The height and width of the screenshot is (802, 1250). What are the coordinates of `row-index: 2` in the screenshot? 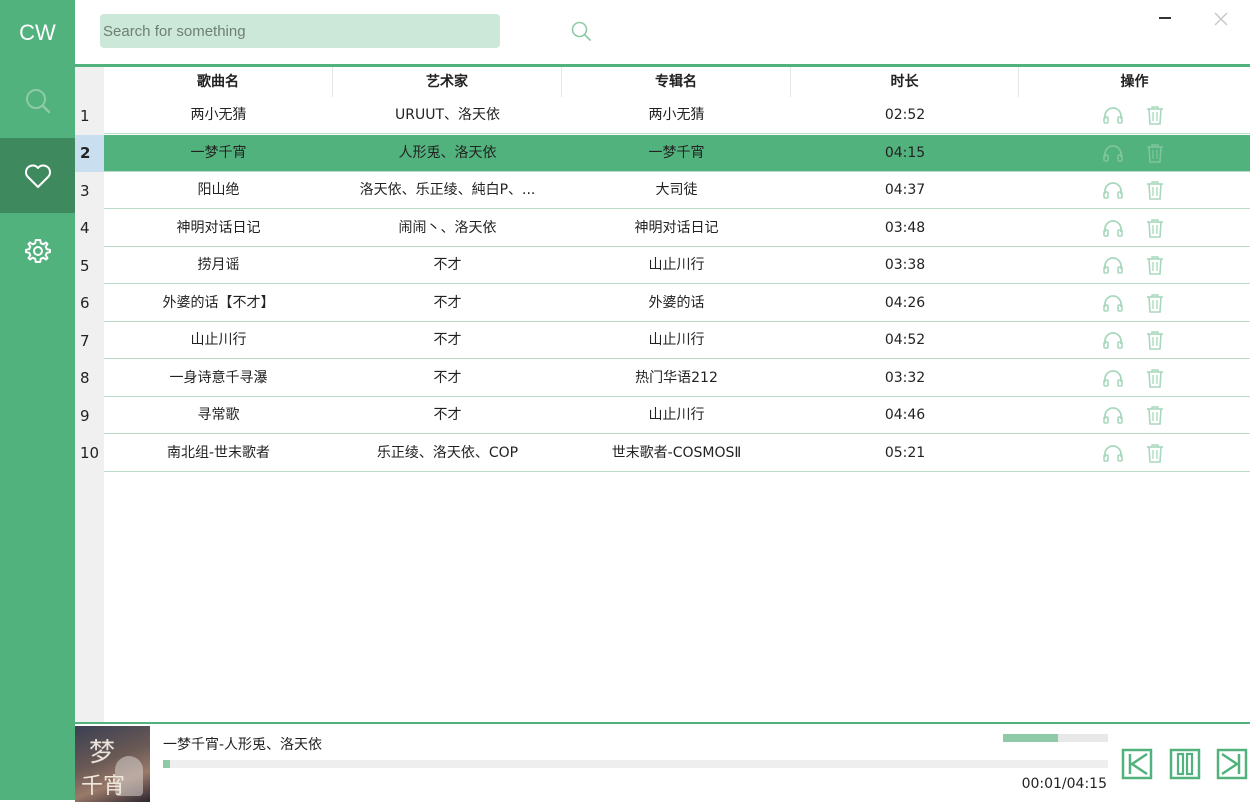 It's located at (89, 153).